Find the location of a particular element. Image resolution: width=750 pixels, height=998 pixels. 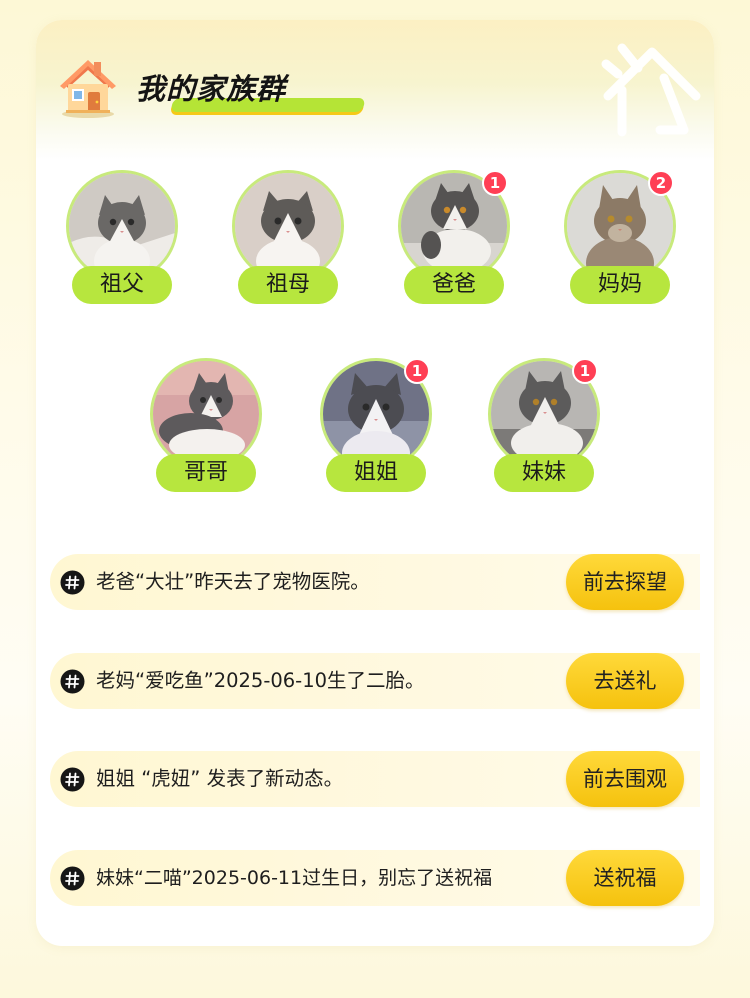

house-outline-icon is located at coordinates (651, 90).